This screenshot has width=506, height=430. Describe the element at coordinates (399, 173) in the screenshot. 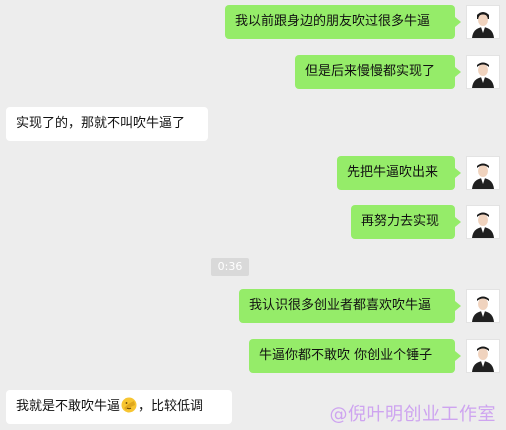

I see `message-bubble-outgoing: 先把牛逼吹出来` at that location.